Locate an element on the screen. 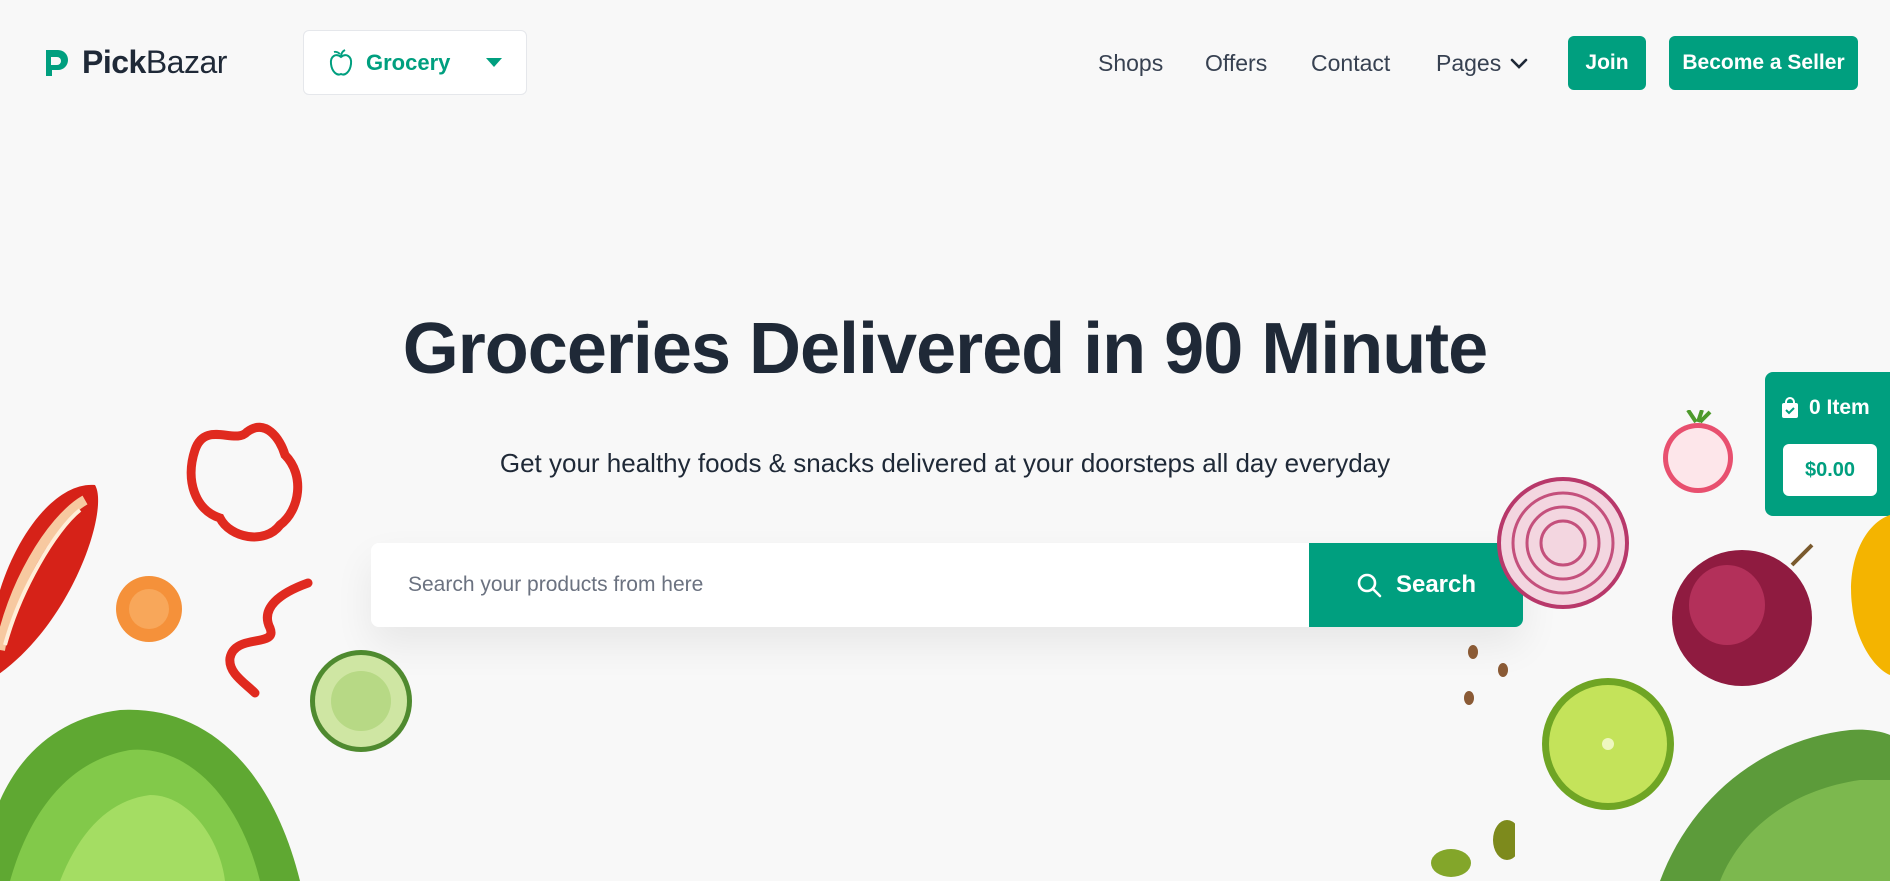 This screenshot has width=1890, height=881. nav-offers: Offers is located at coordinates (1236, 63).